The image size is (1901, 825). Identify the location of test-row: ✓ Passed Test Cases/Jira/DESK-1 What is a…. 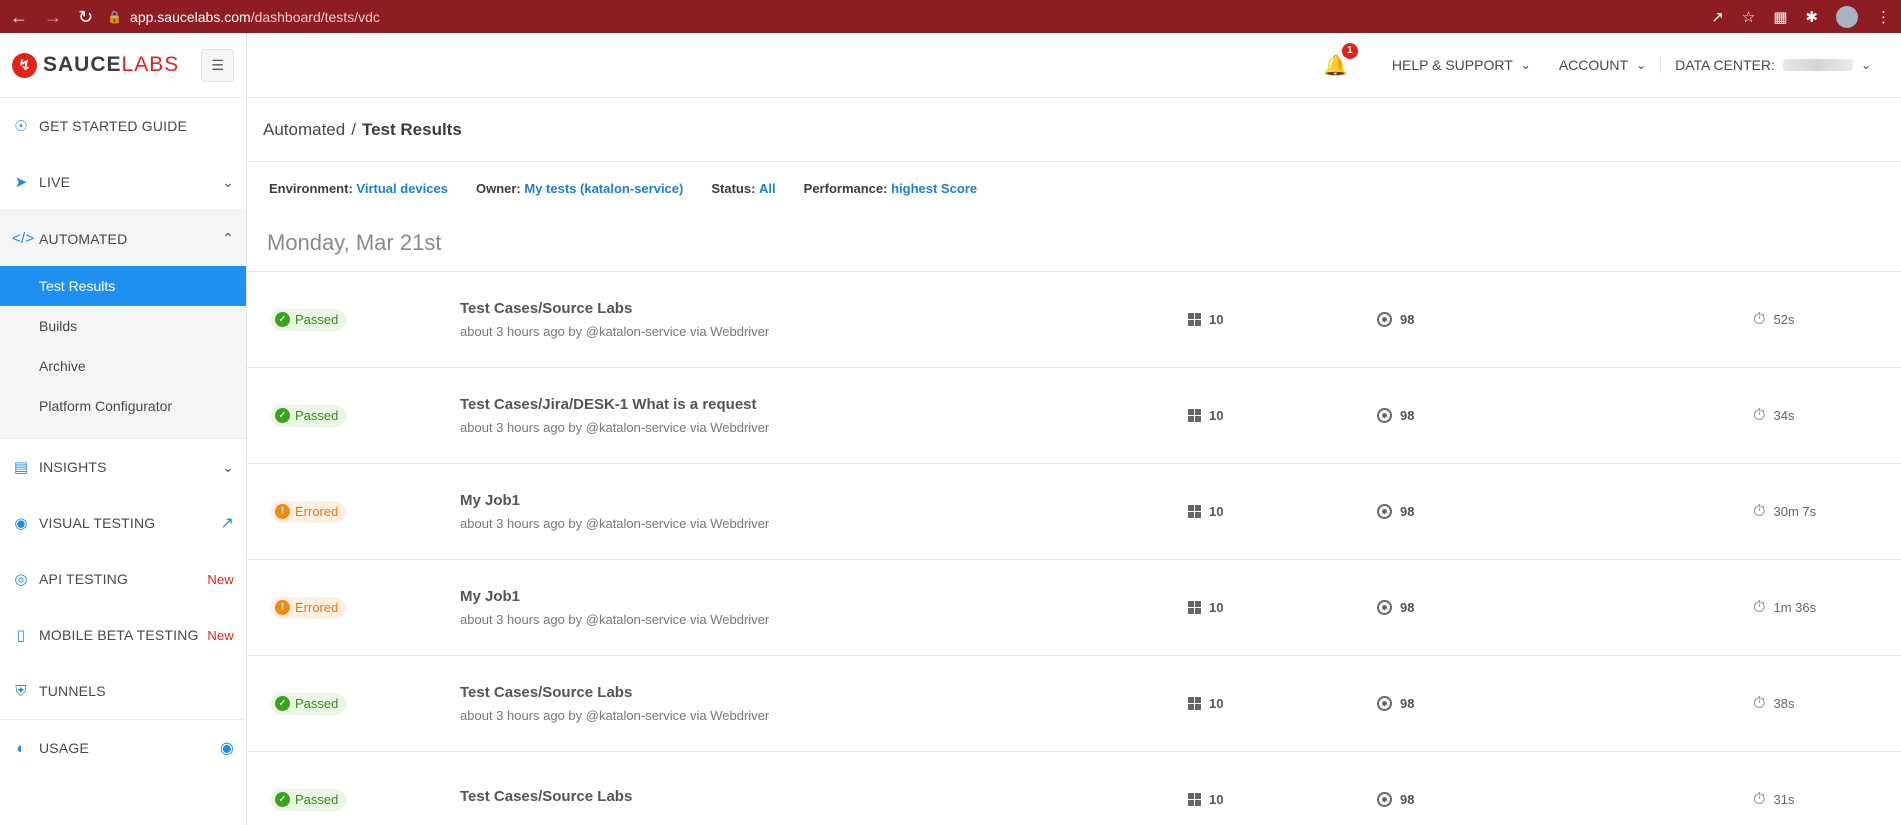
(1074, 416).